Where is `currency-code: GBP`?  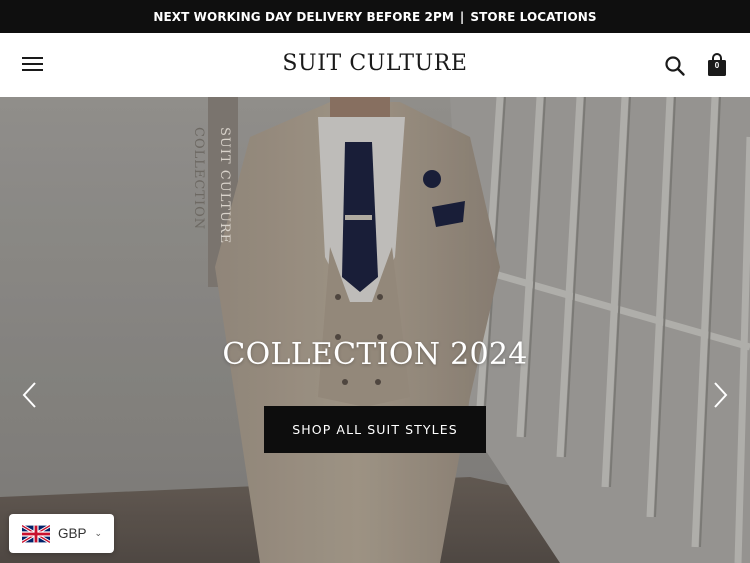 currency-code: GBP is located at coordinates (72, 533).